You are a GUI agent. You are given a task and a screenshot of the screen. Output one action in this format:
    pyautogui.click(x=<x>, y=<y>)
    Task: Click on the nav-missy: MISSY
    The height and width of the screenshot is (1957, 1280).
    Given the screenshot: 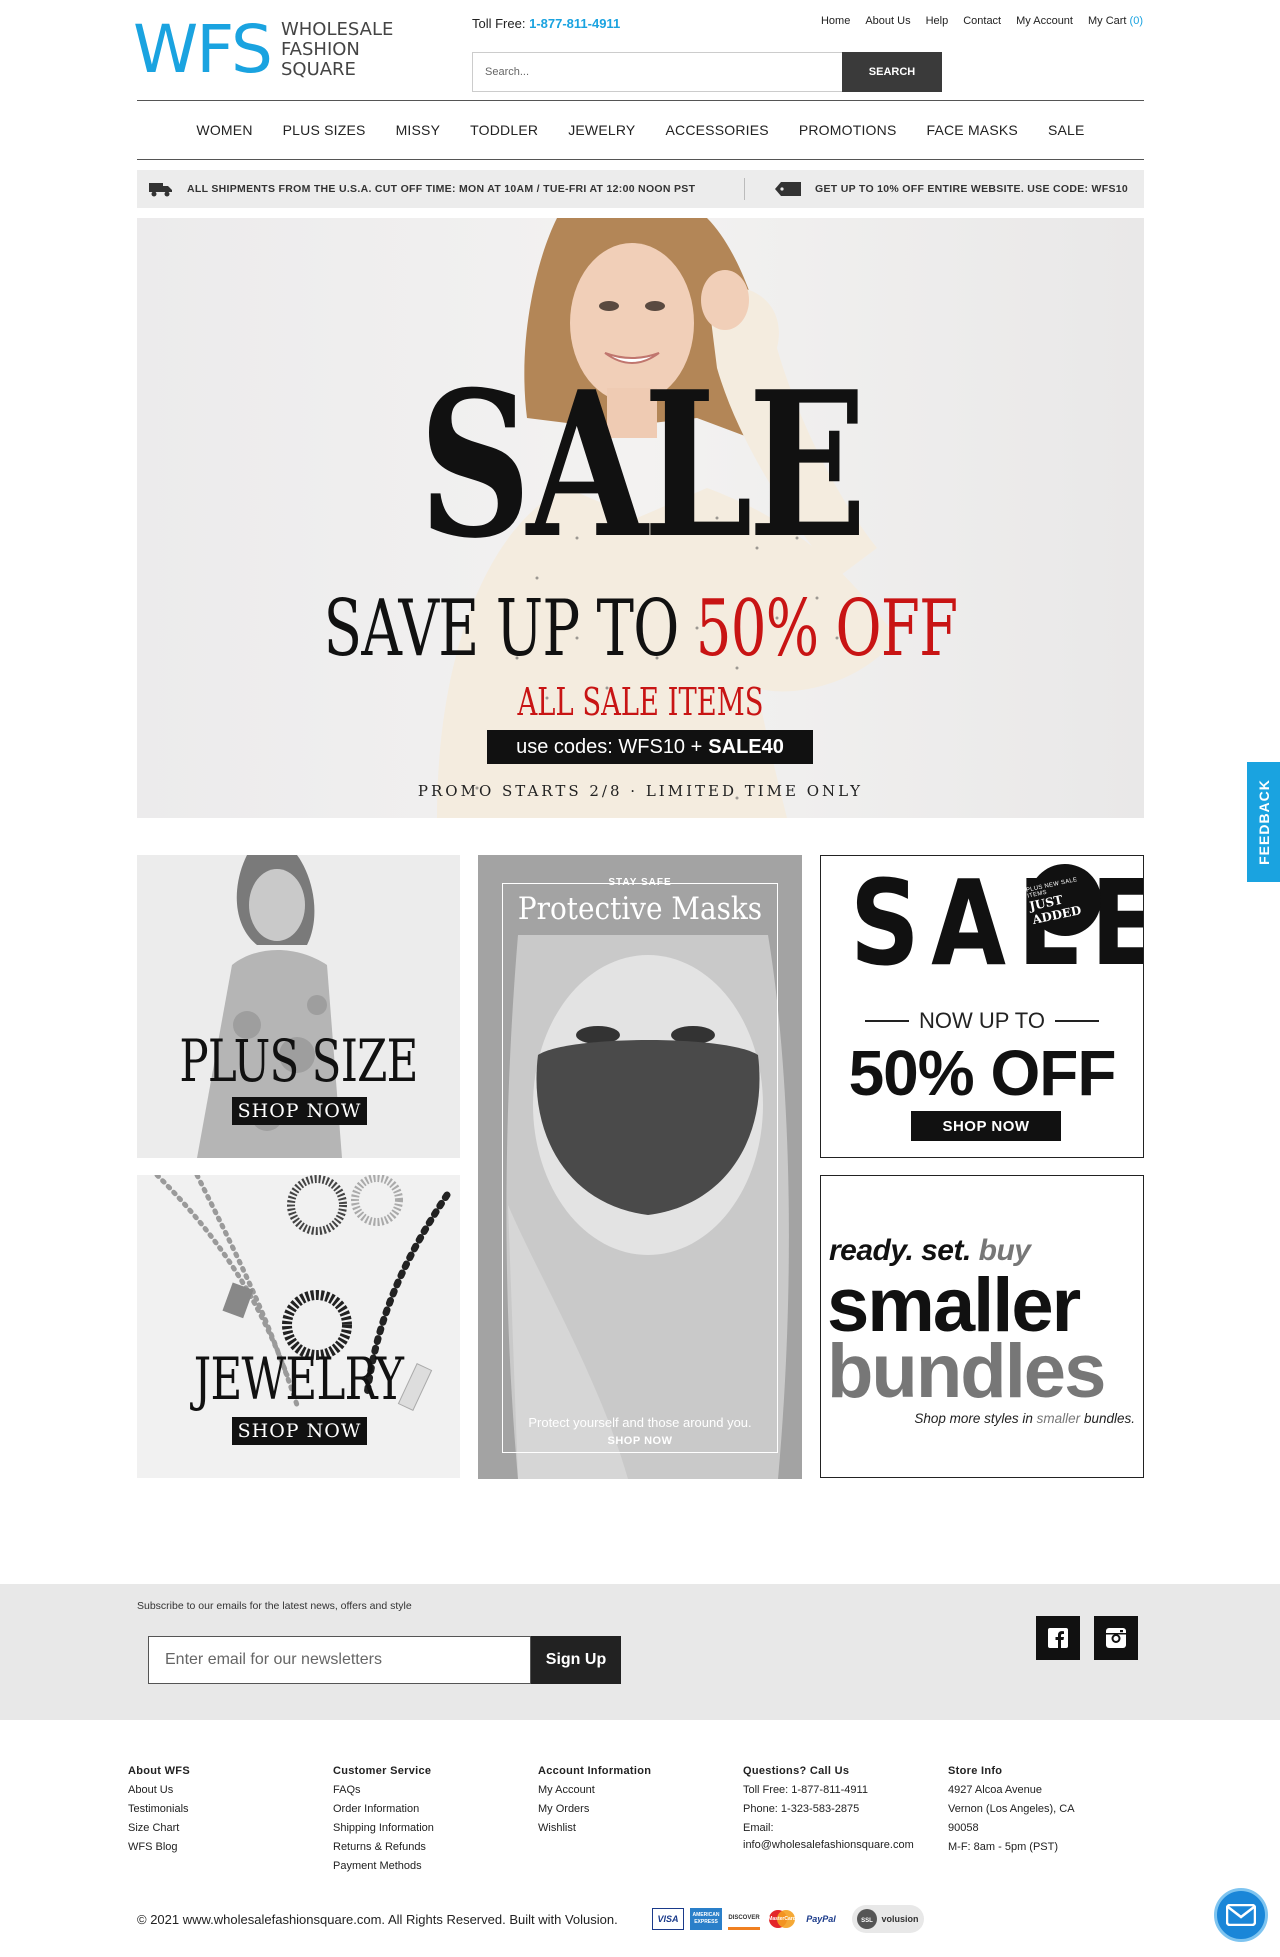 What is the action you would take?
    pyautogui.click(x=418, y=130)
    